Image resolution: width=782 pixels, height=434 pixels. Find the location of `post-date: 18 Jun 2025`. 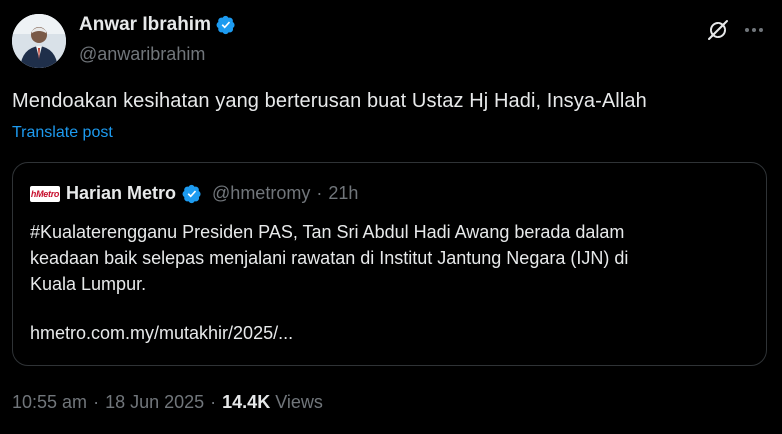

post-date: 18 Jun 2025 is located at coordinates (154, 402).